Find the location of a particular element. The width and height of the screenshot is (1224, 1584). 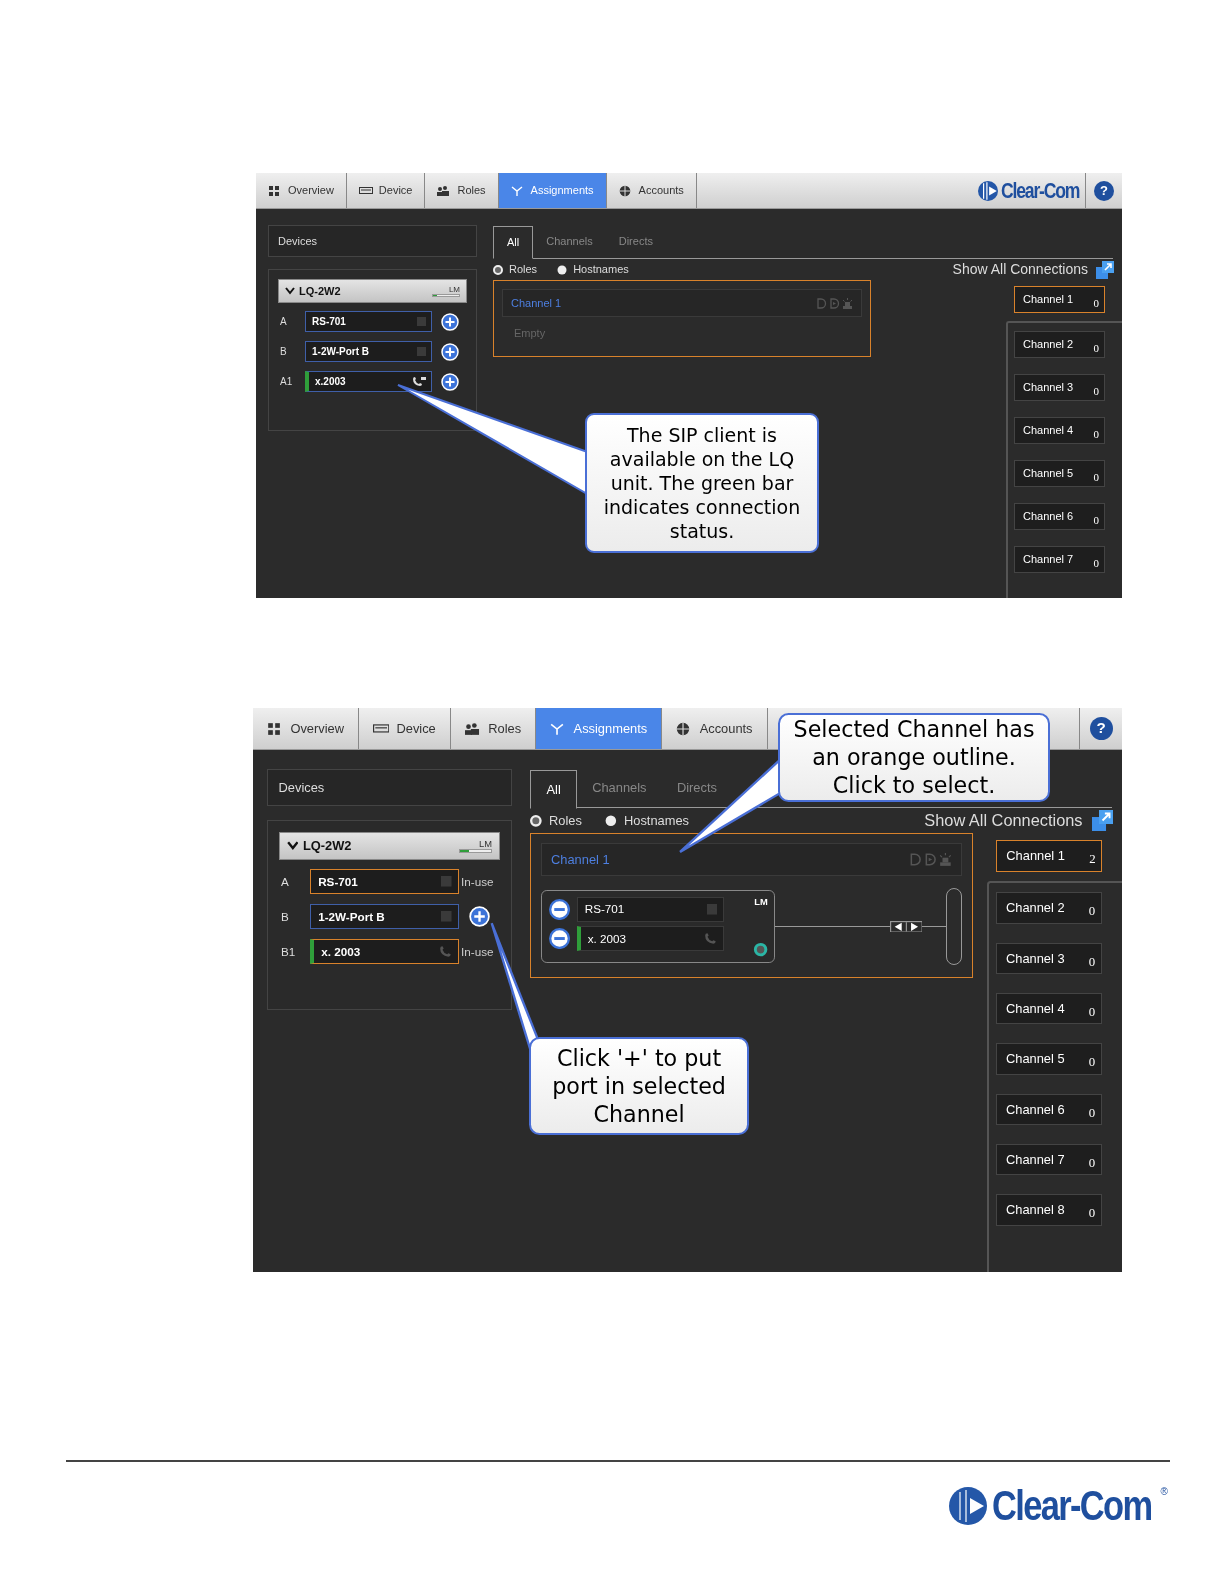

callout: The SIP client is available on the LQ unit. The green bar indicates connection status. is located at coordinates (702, 483).